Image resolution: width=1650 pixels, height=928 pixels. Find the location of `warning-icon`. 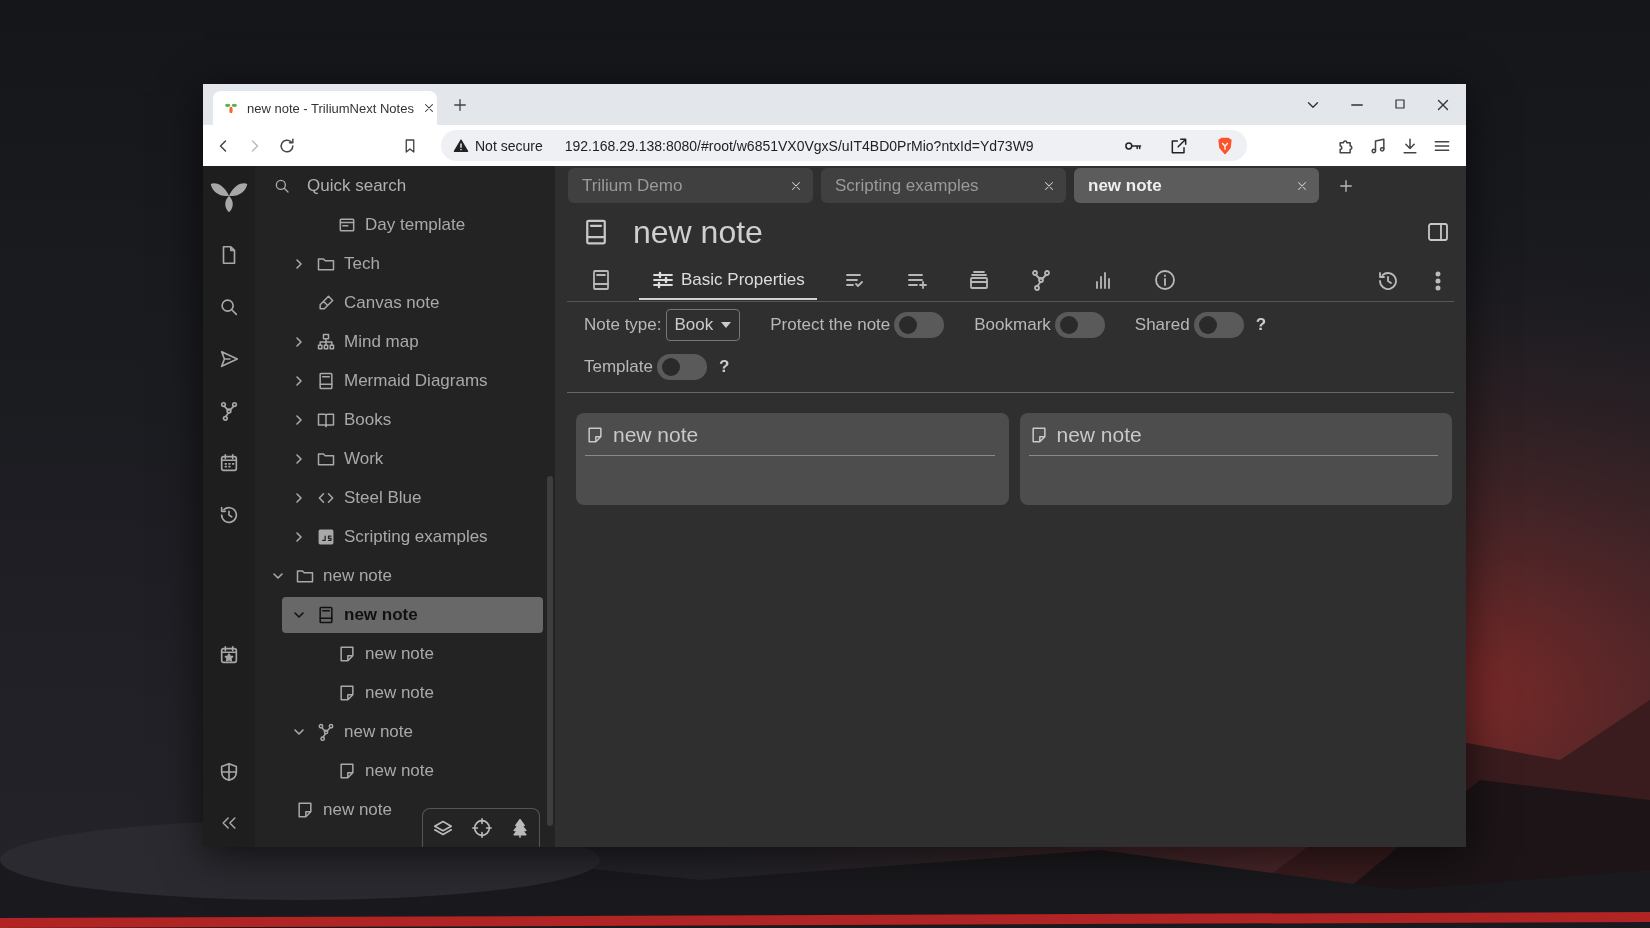

warning-icon is located at coordinates (461, 145).